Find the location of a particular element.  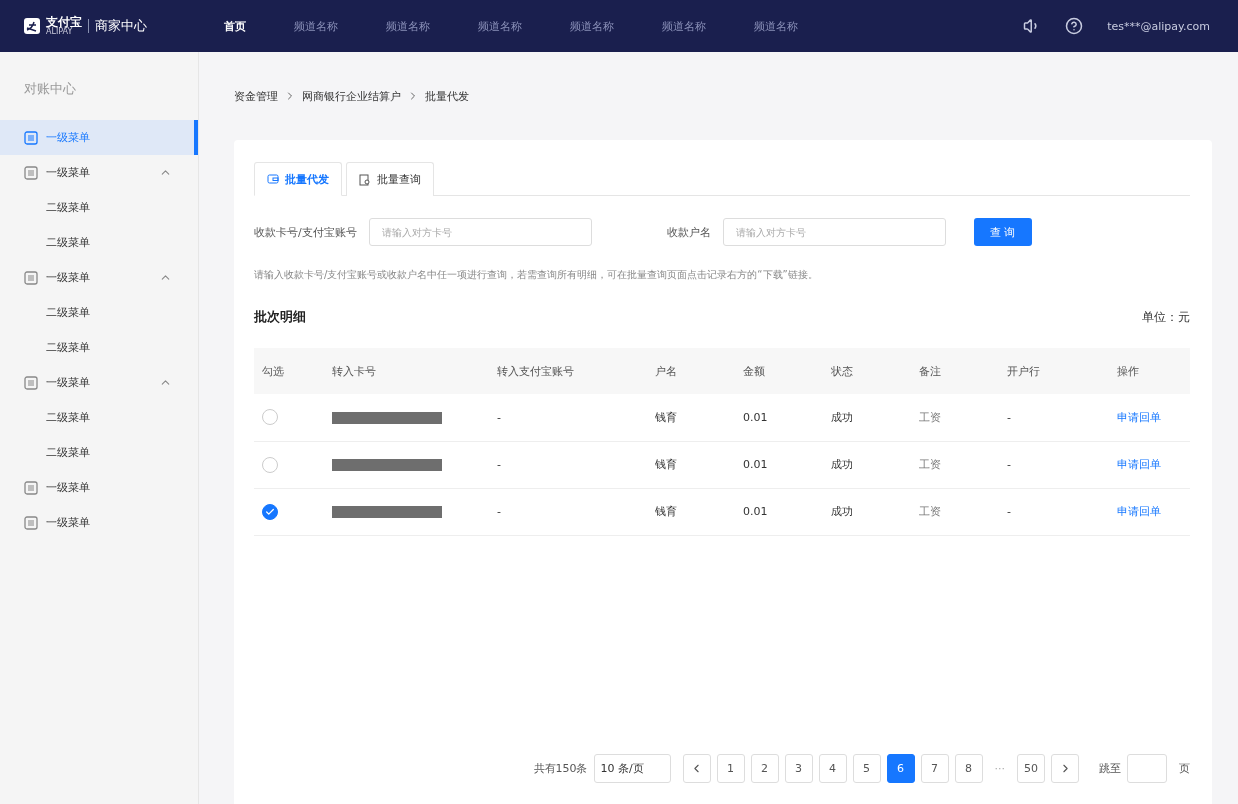

column-header: 操作 is located at coordinates (1149, 371).